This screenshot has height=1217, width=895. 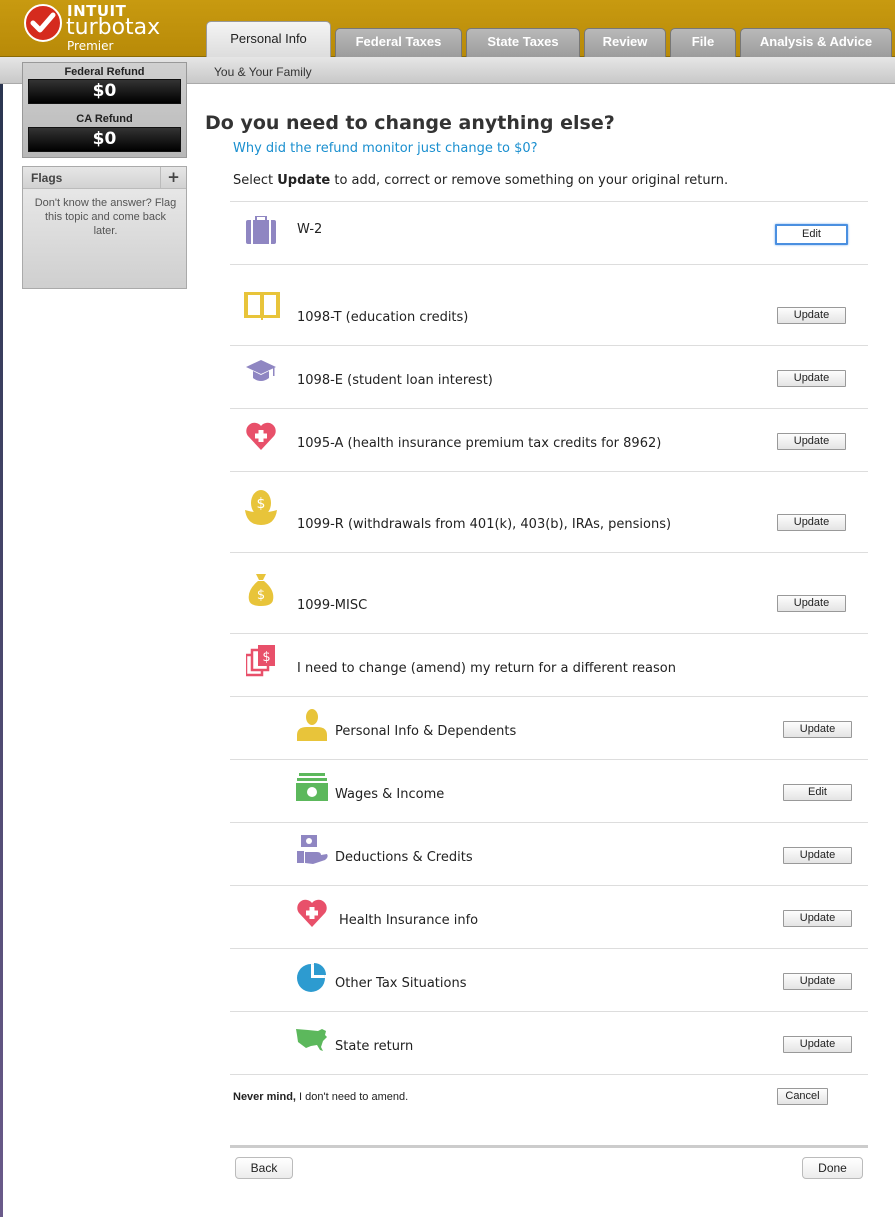 I want to click on turbotax-logo-text: turbotax, so click(x=113, y=27).